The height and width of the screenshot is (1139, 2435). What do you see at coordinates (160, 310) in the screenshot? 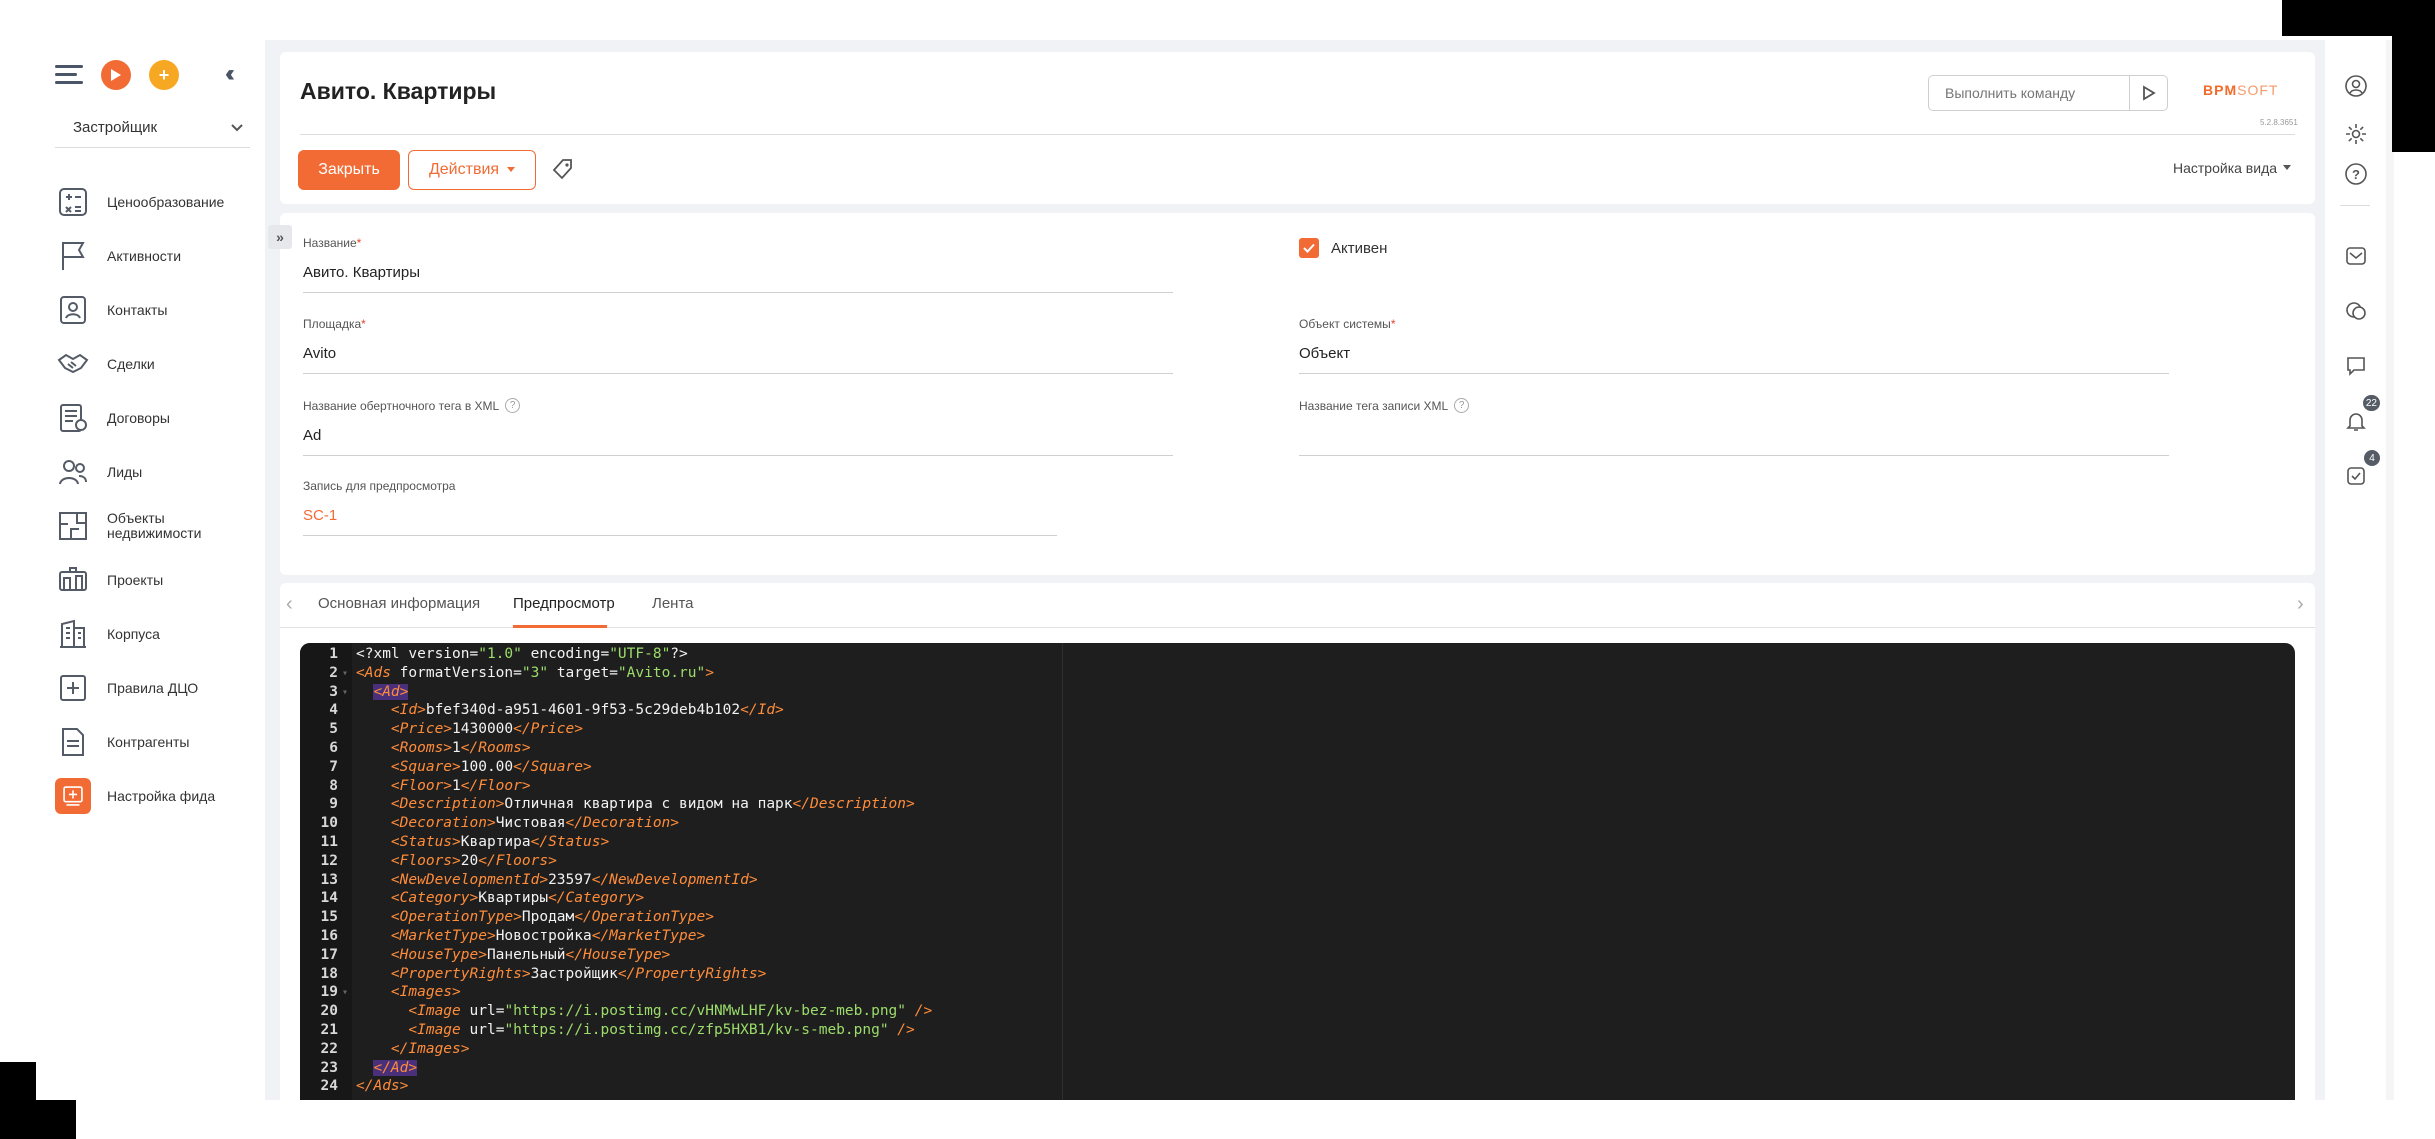
I see `sidebar-item-contacts: Контакты` at bounding box center [160, 310].